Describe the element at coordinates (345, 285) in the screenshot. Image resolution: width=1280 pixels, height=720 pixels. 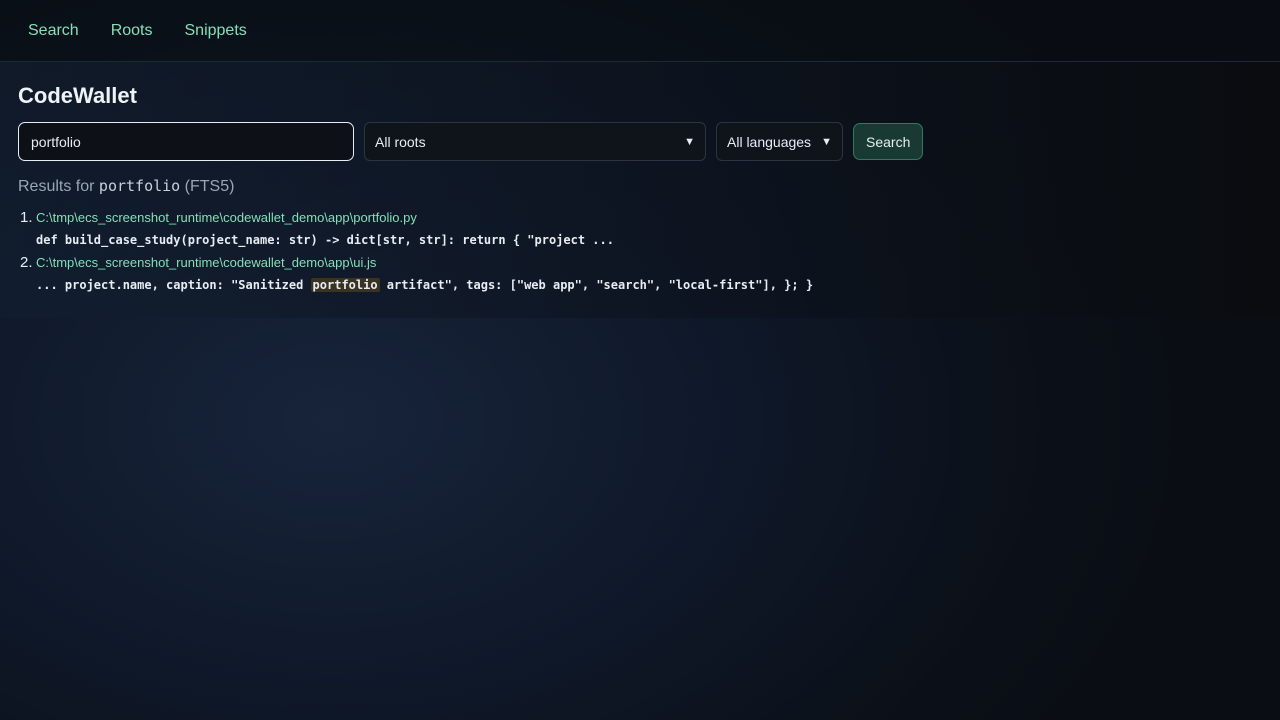
I see `snippet-highlight: portfolio` at that location.